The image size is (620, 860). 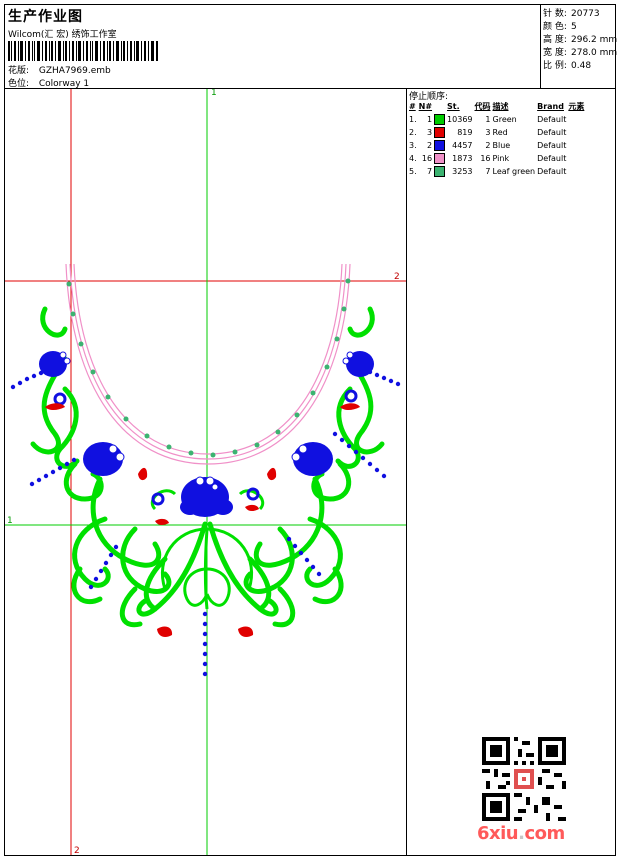 I want to click on watermark-tld: com, so click(x=544, y=833).